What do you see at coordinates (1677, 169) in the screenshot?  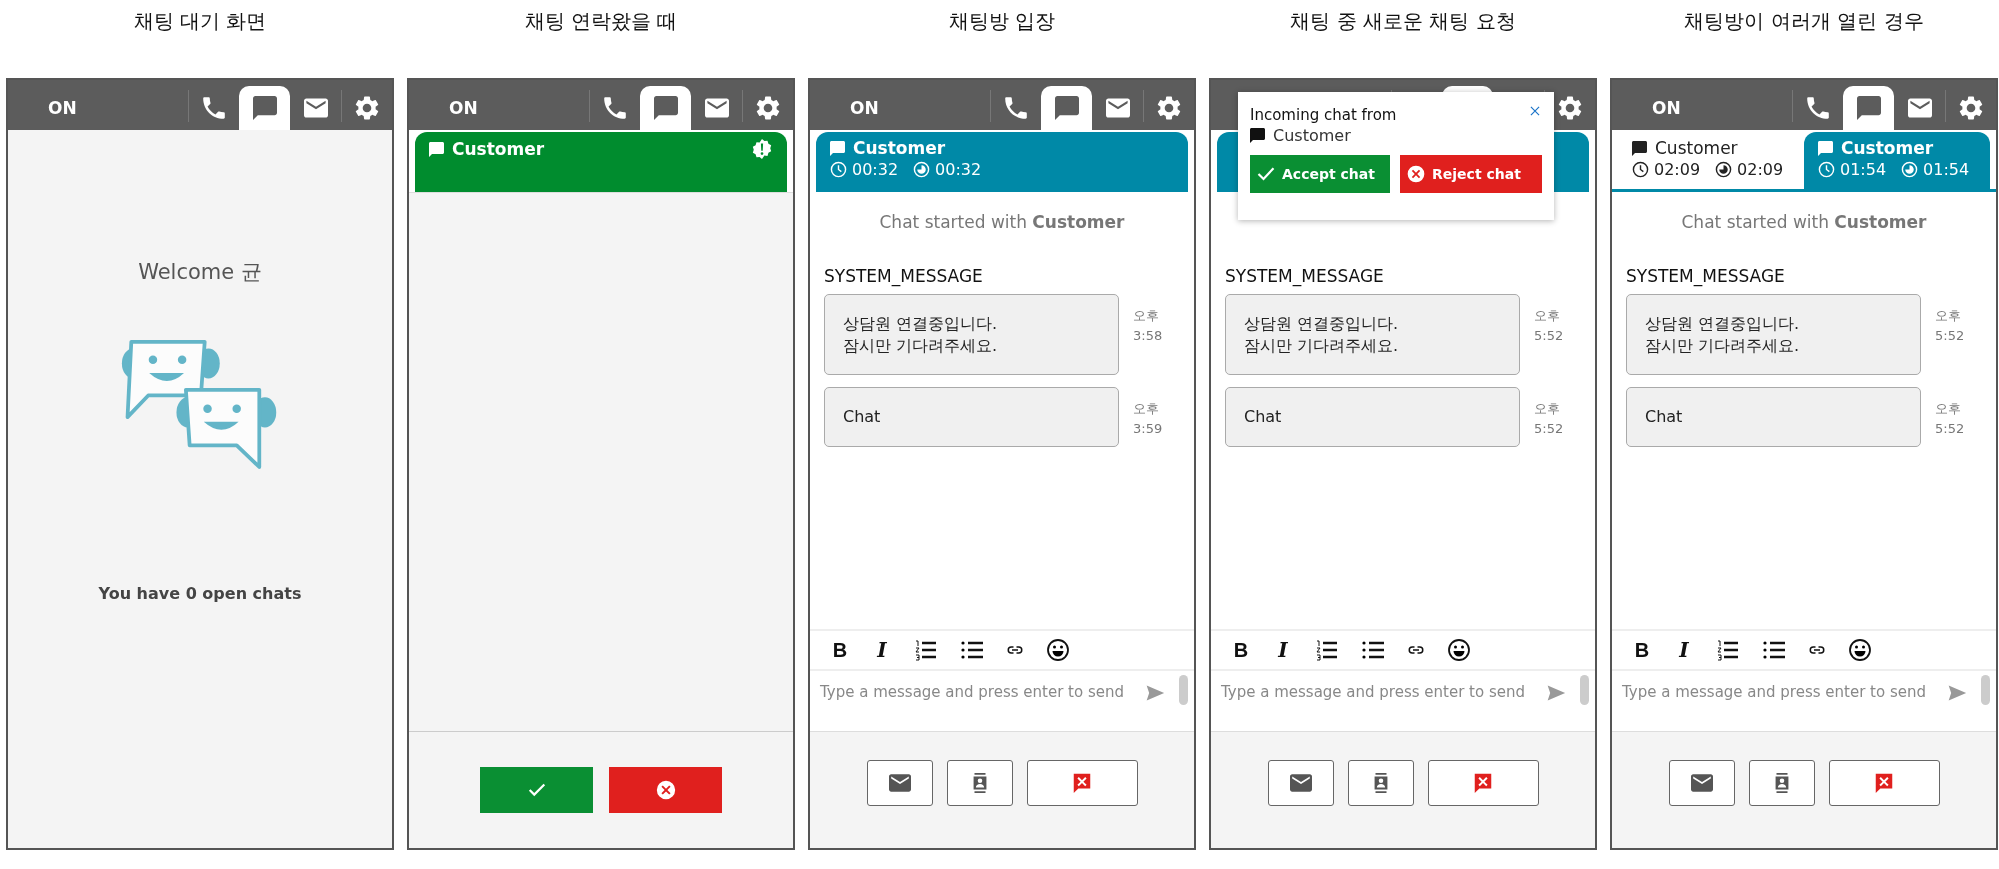 I see `chat-timer: 02:09` at bounding box center [1677, 169].